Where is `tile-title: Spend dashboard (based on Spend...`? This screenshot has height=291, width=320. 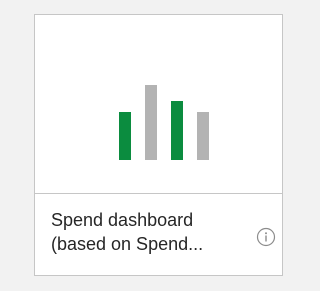 tile-title: Spend dashboard (based on Spend... is located at coordinates (146, 232).